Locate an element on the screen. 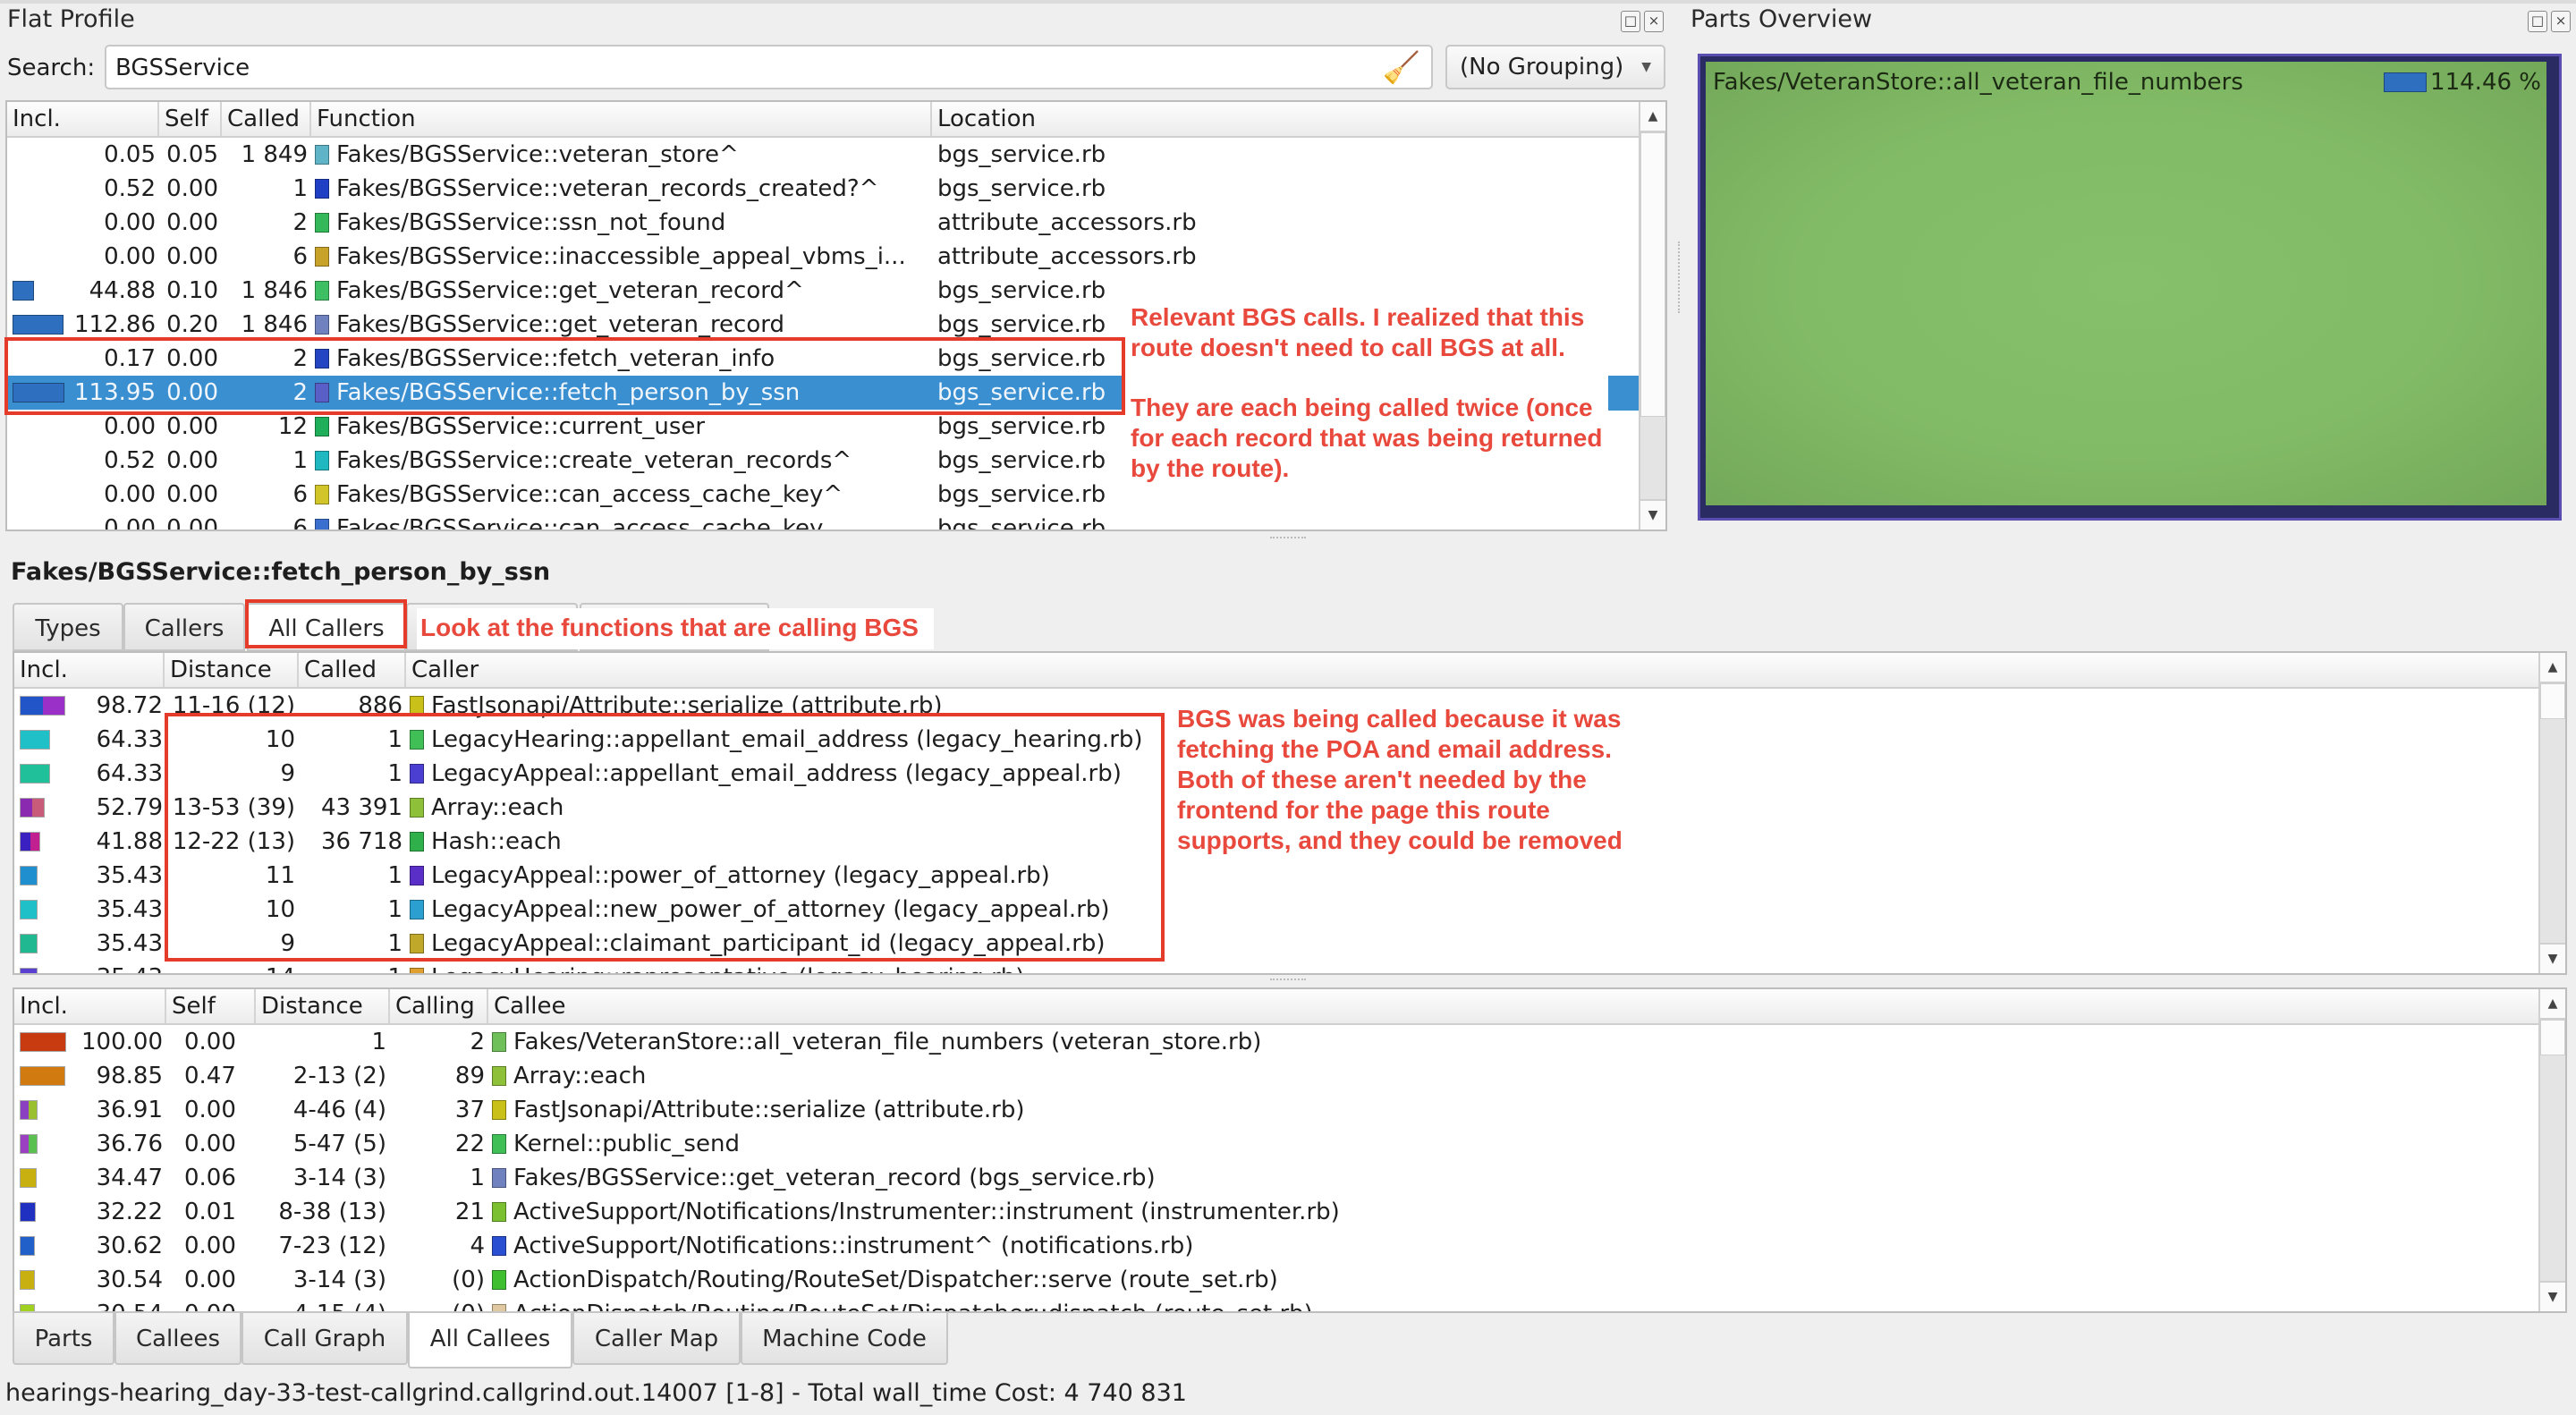 The image size is (2576, 1415). distance-value: 7-23 (12) is located at coordinates (332, 1246).